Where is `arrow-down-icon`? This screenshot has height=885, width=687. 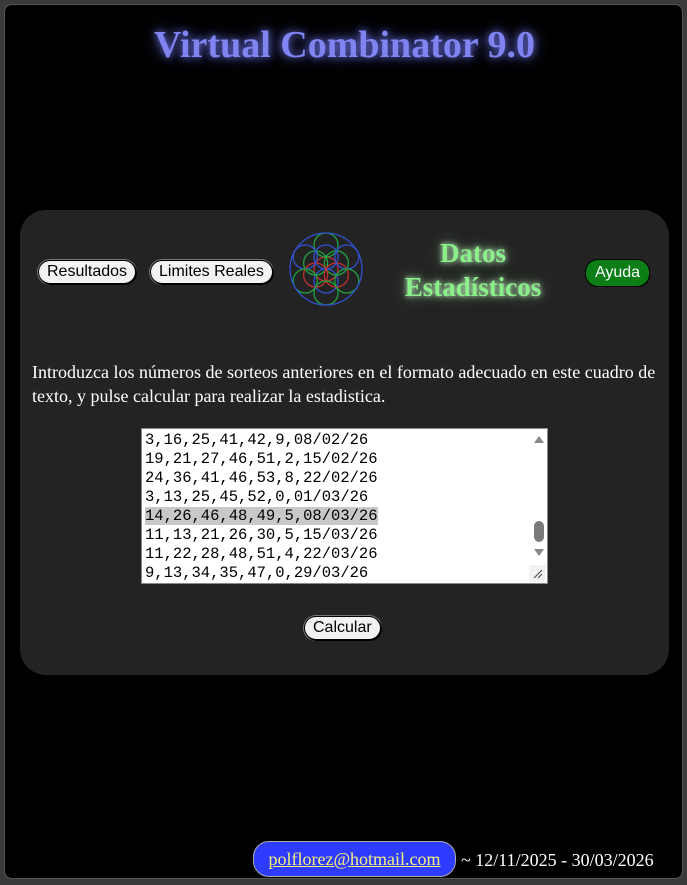 arrow-down-icon is located at coordinates (539, 552).